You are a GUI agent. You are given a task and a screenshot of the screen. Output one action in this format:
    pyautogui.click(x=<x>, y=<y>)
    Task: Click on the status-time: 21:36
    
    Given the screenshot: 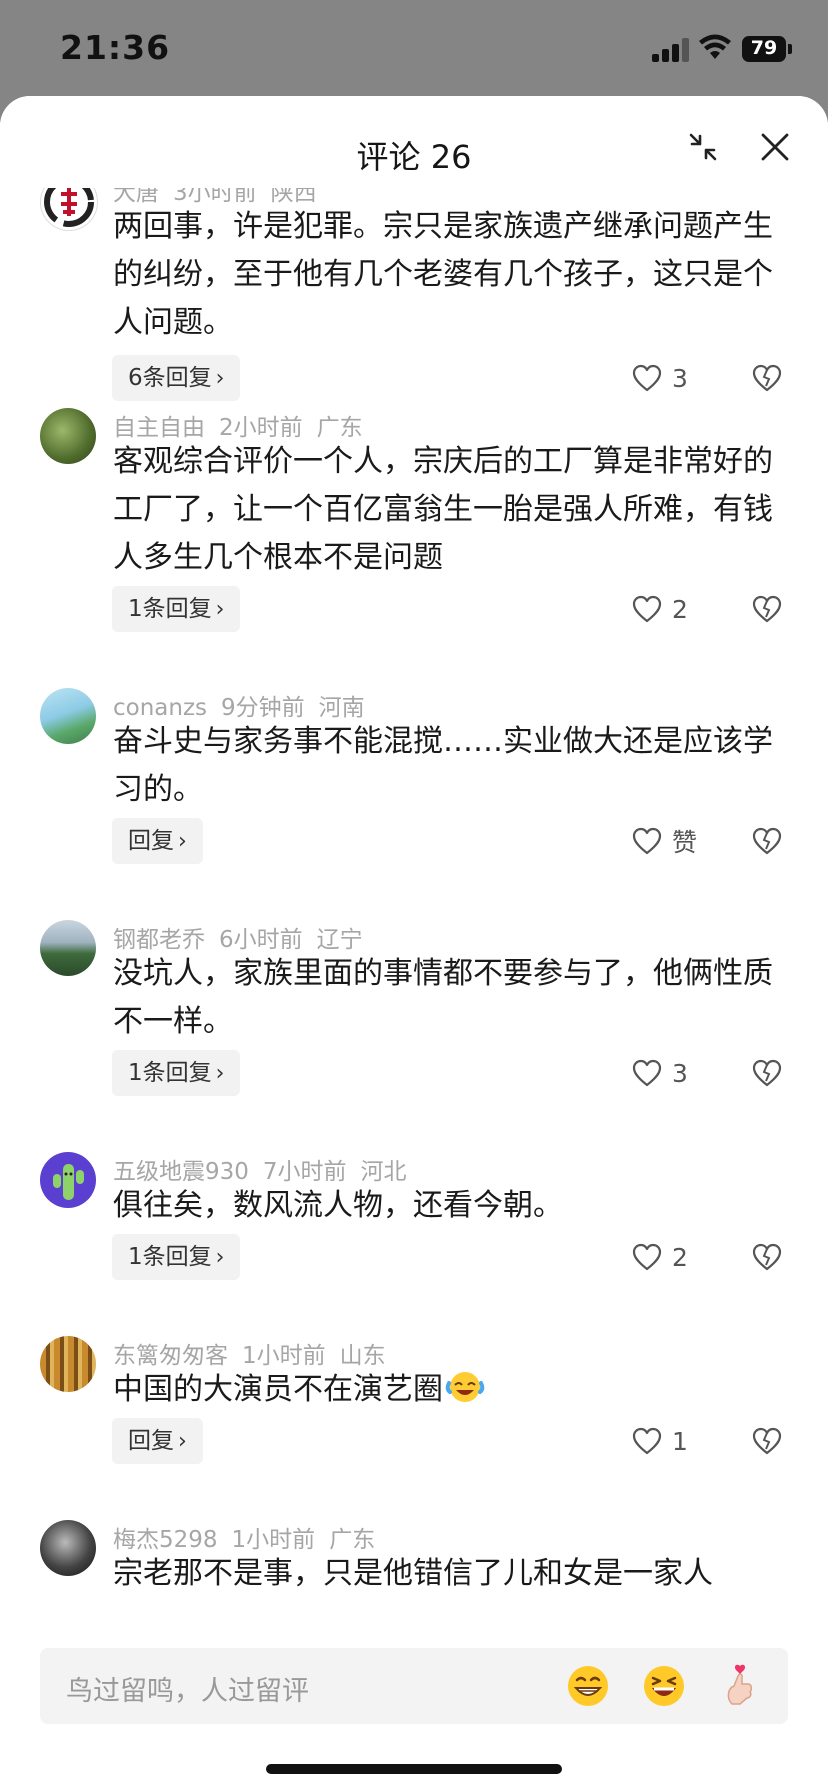 What is the action you would take?
    pyautogui.click(x=115, y=47)
    